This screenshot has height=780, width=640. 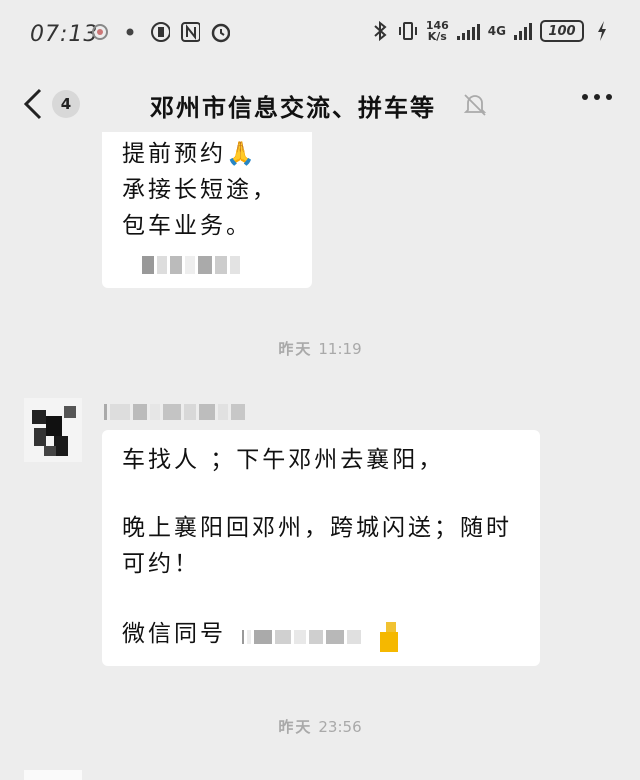 I want to click on vibrate-icon, so click(x=408, y=31).